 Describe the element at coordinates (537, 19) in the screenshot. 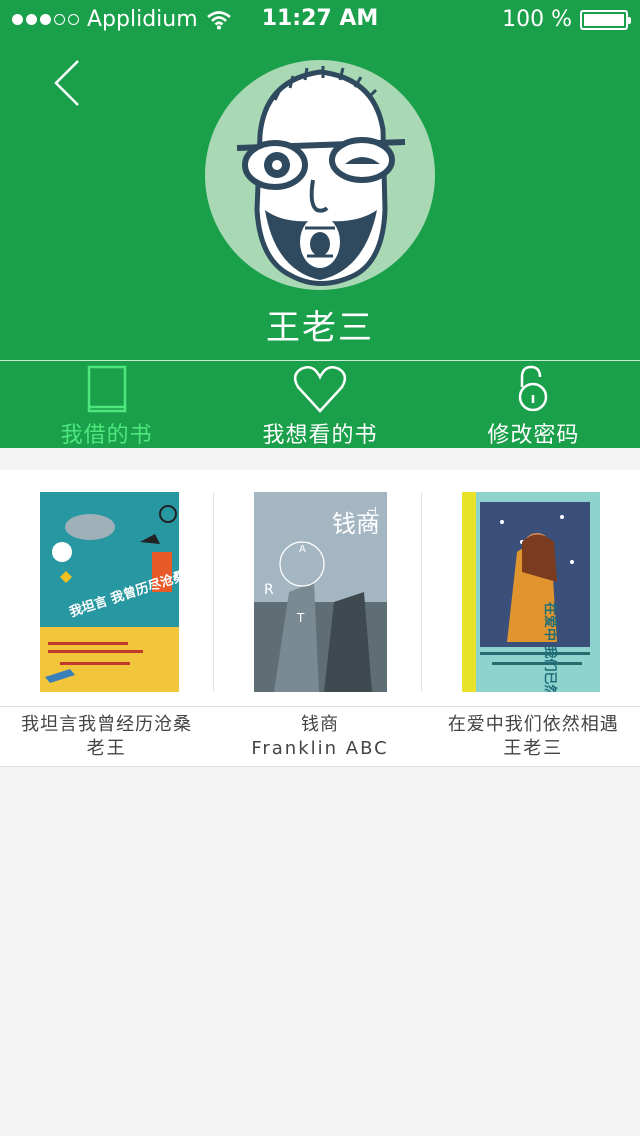

I see `battery-percent: 100 %` at that location.